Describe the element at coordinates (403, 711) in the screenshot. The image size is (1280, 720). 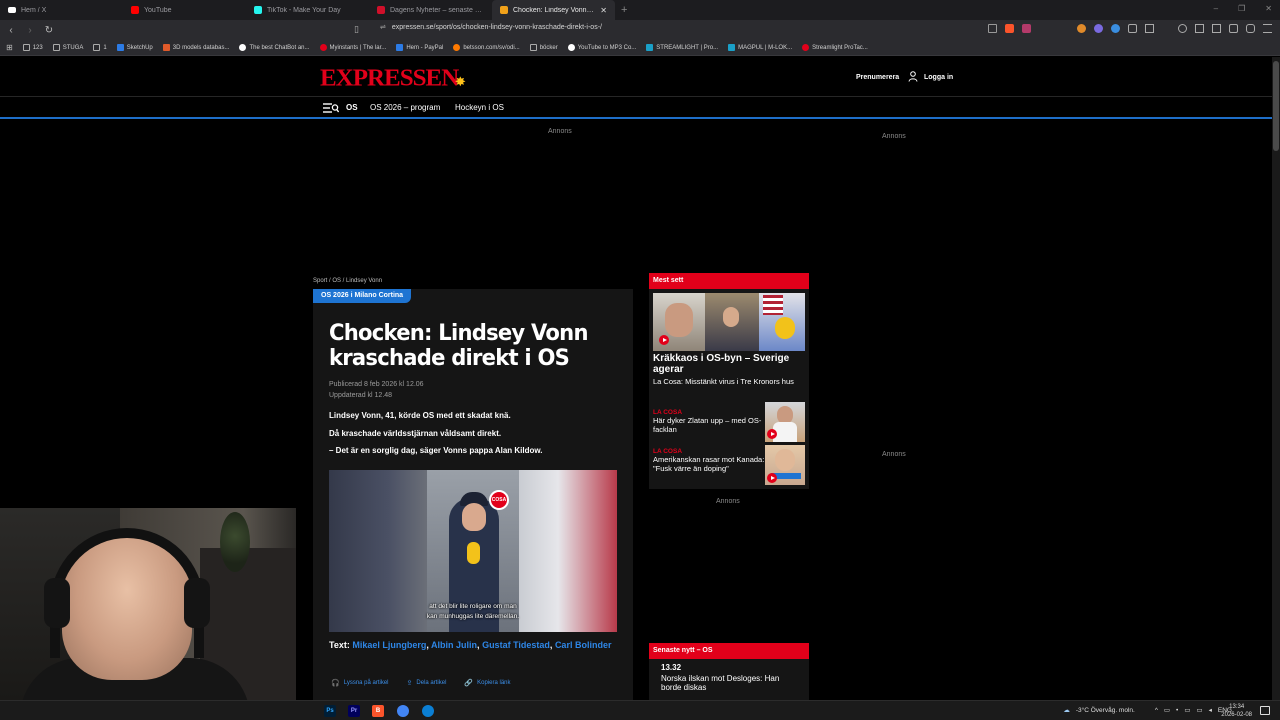
I see `chrome-icon` at that location.